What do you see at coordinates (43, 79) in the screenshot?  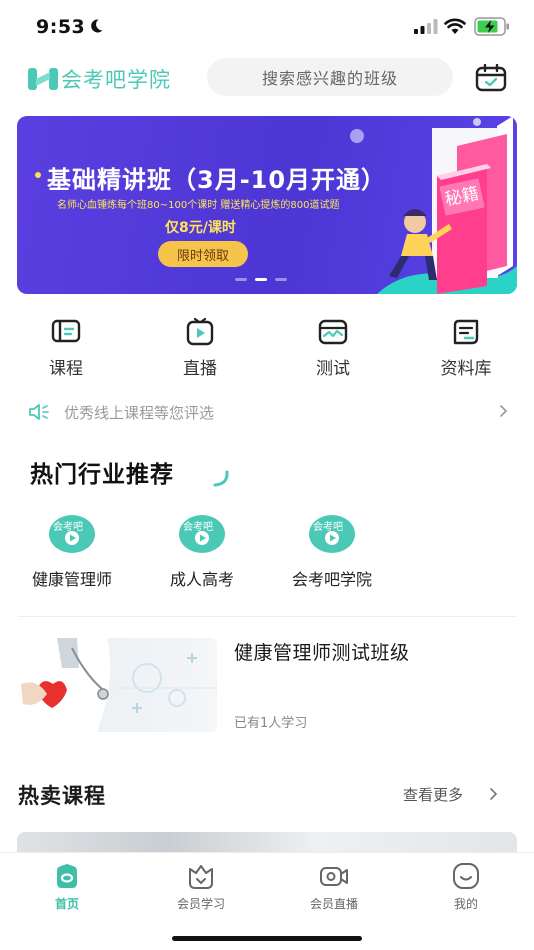 I see `logo-mark-icon` at bounding box center [43, 79].